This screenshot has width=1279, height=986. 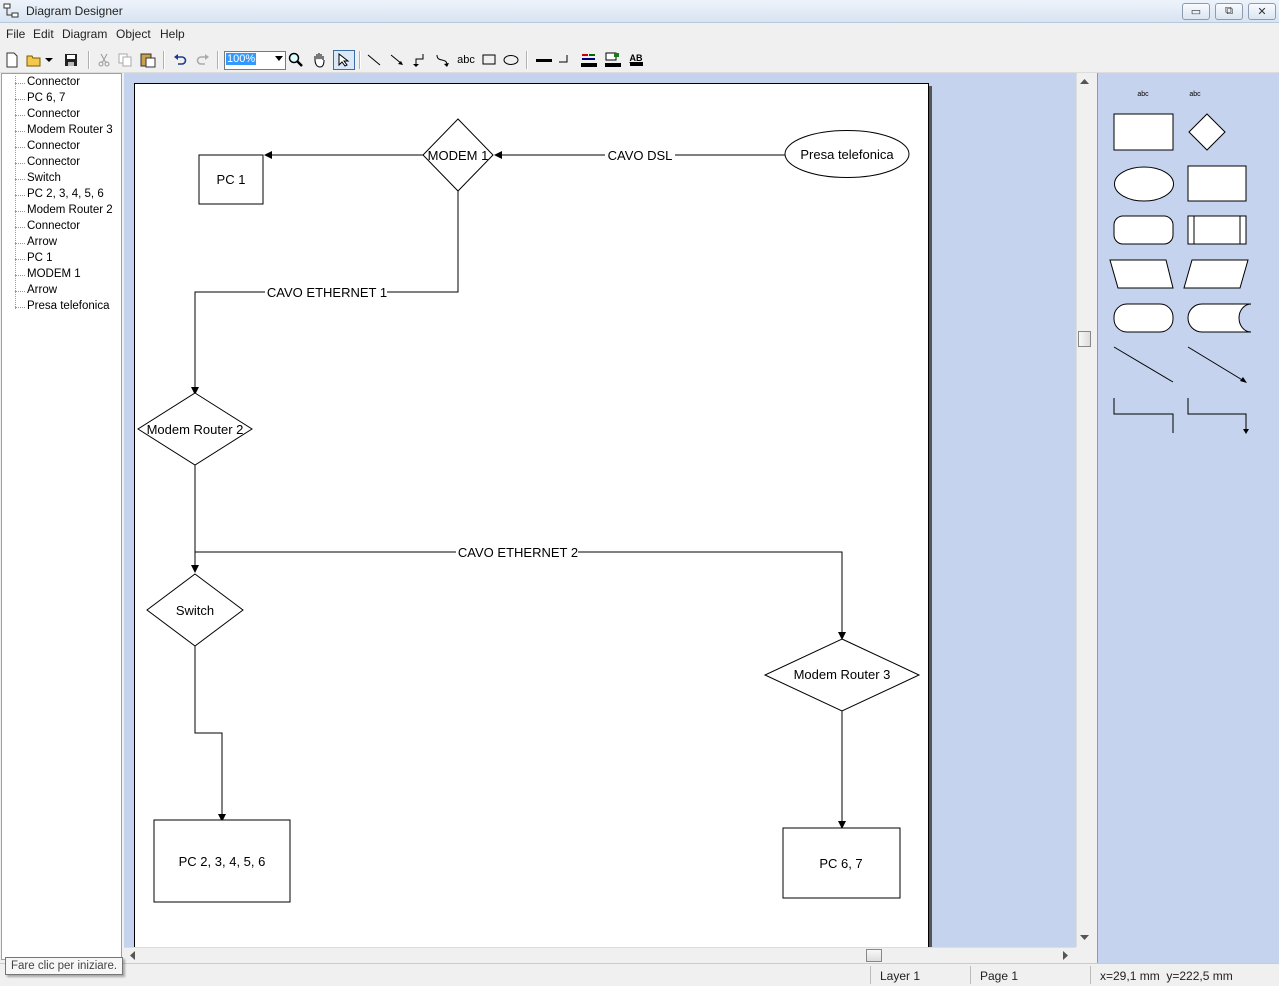 I want to click on palette-parallelogram-left, so click(x=1141, y=274).